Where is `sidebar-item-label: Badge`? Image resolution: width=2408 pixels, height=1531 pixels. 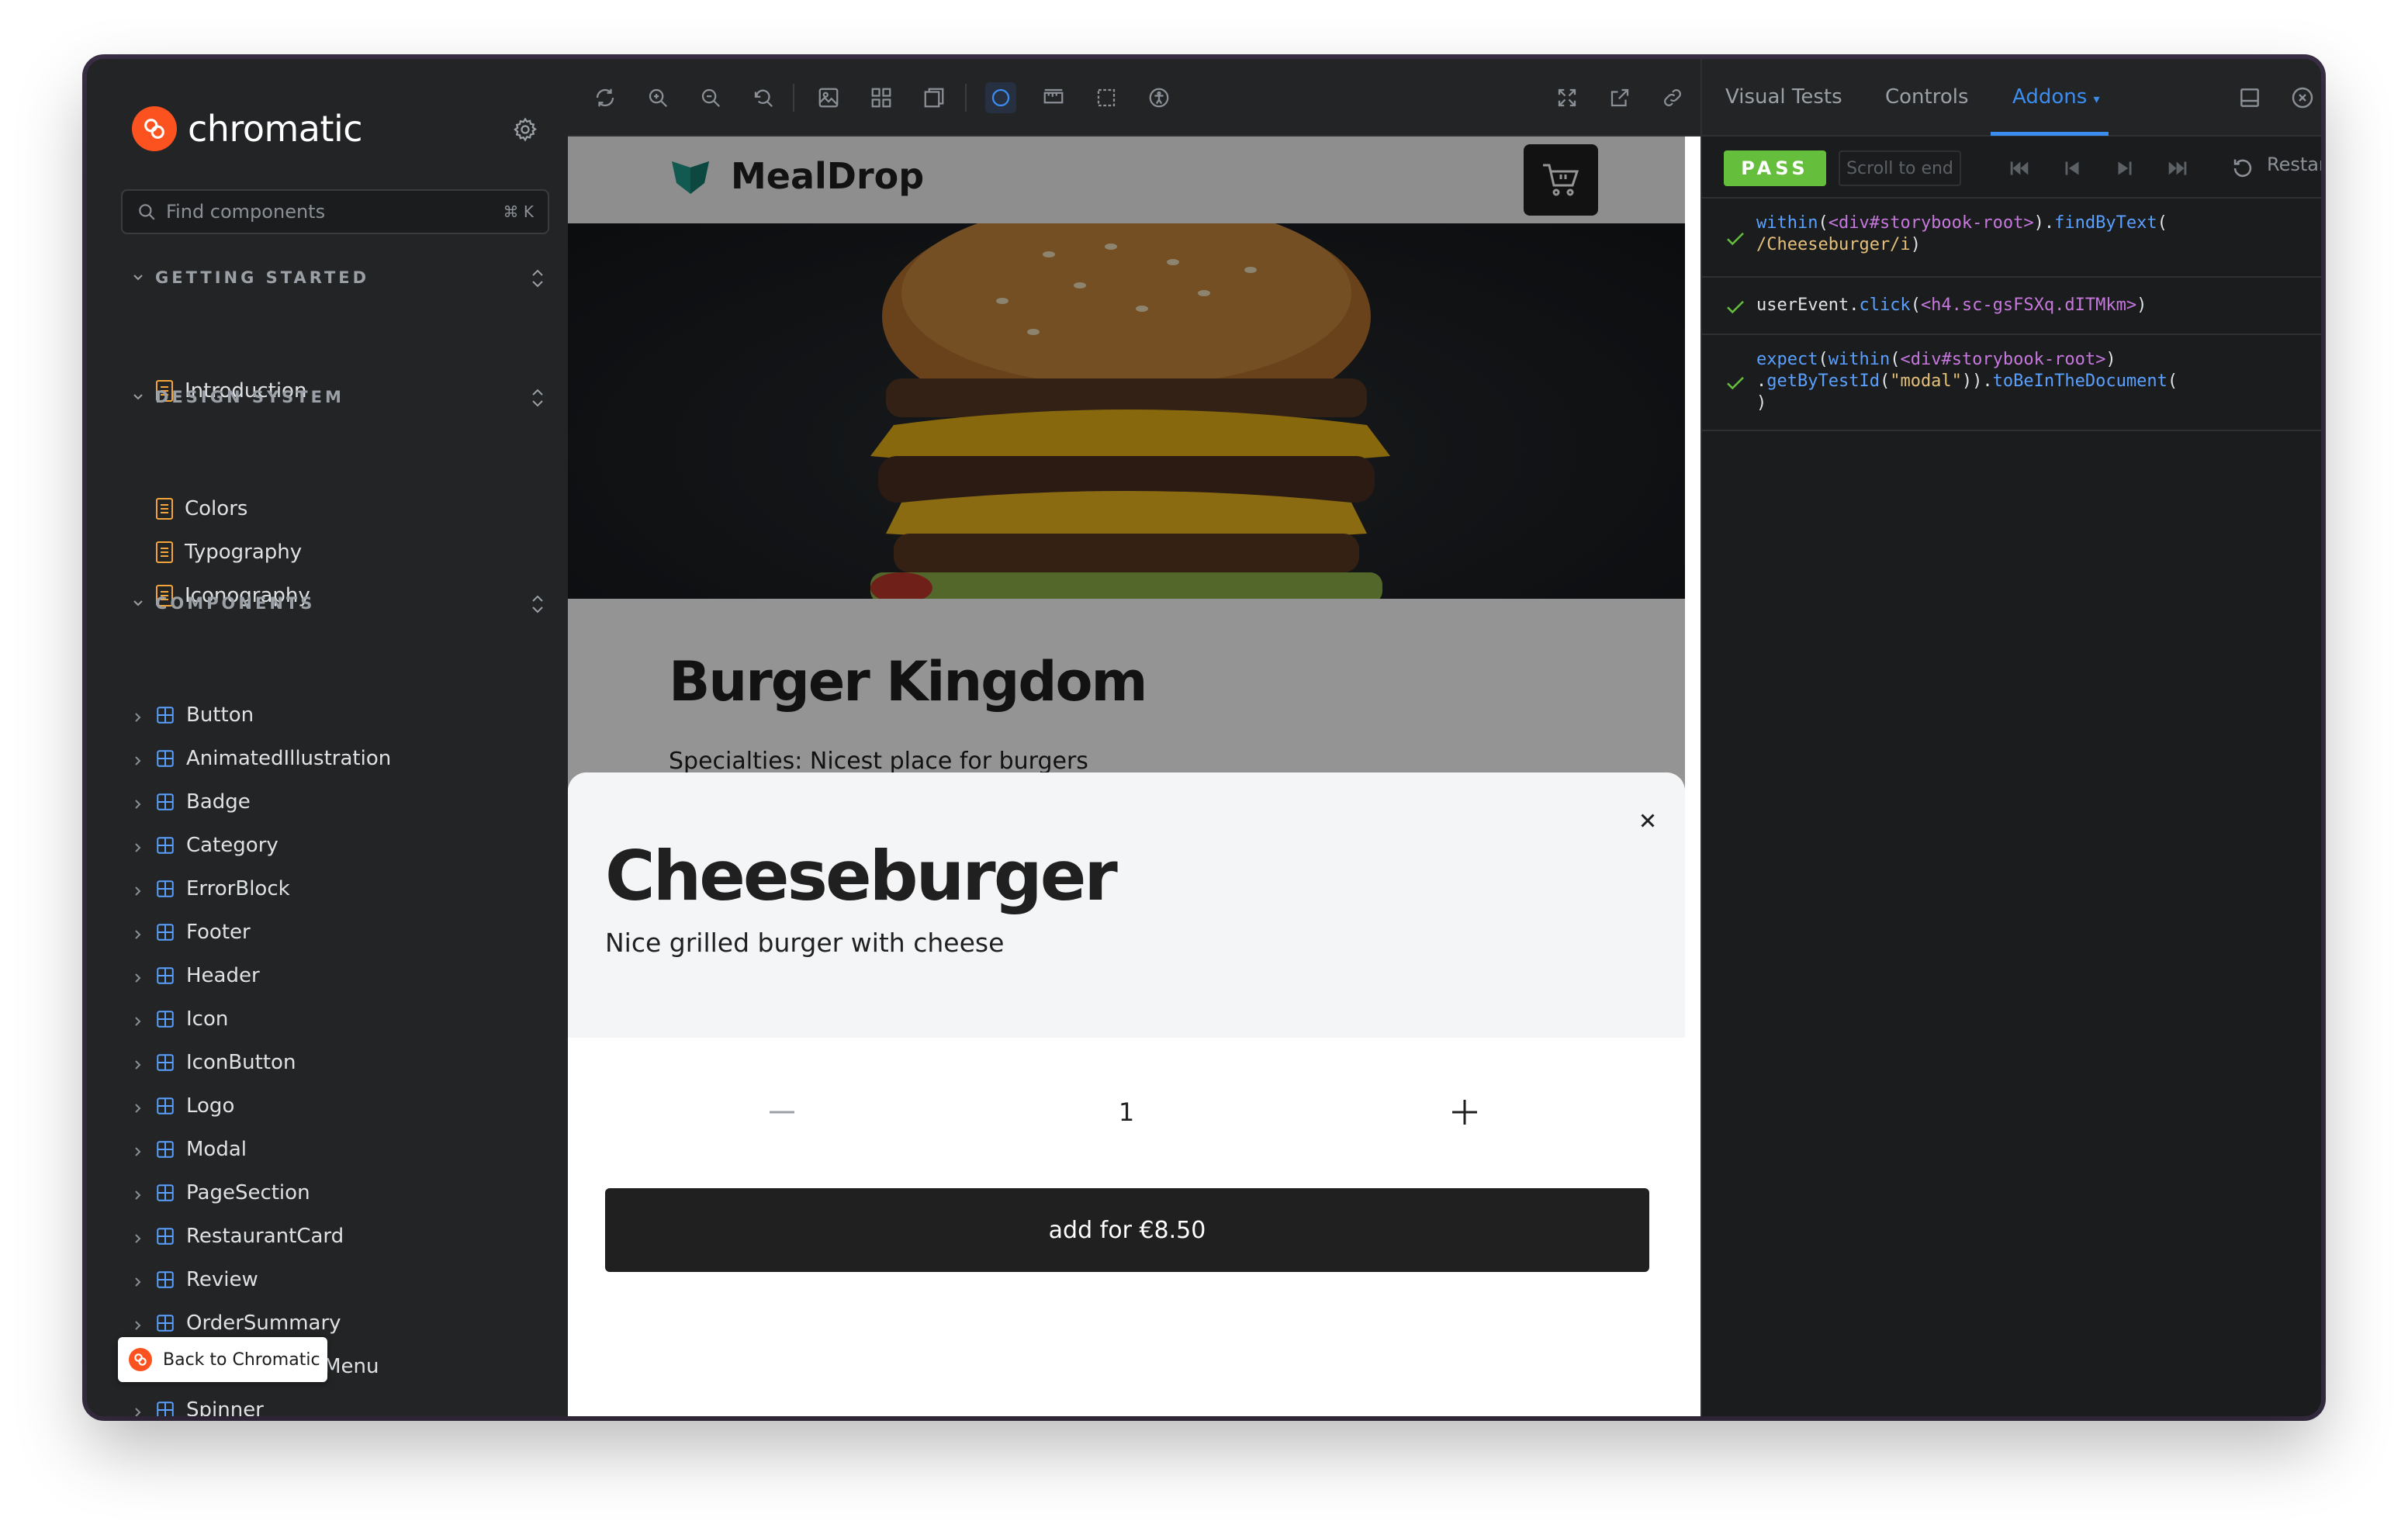 sidebar-item-label: Badge is located at coordinates (219, 802).